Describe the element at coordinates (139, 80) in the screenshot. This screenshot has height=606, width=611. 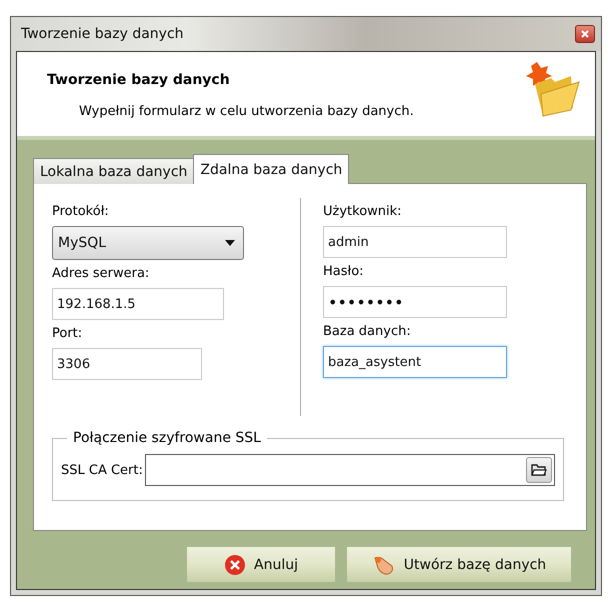
I see `header-title: Tworzenie bazy danych` at that location.